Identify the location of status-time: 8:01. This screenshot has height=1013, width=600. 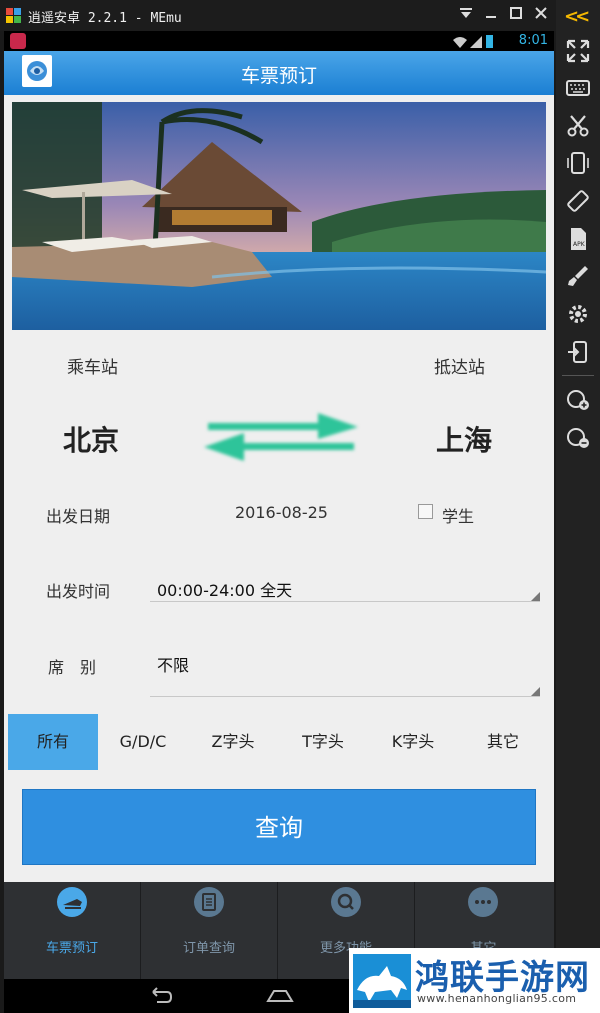
(533, 40).